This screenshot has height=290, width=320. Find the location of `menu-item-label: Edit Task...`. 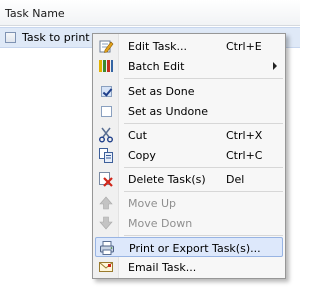

menu-item-label: Edit Task... is located at coordinates (158, 46).